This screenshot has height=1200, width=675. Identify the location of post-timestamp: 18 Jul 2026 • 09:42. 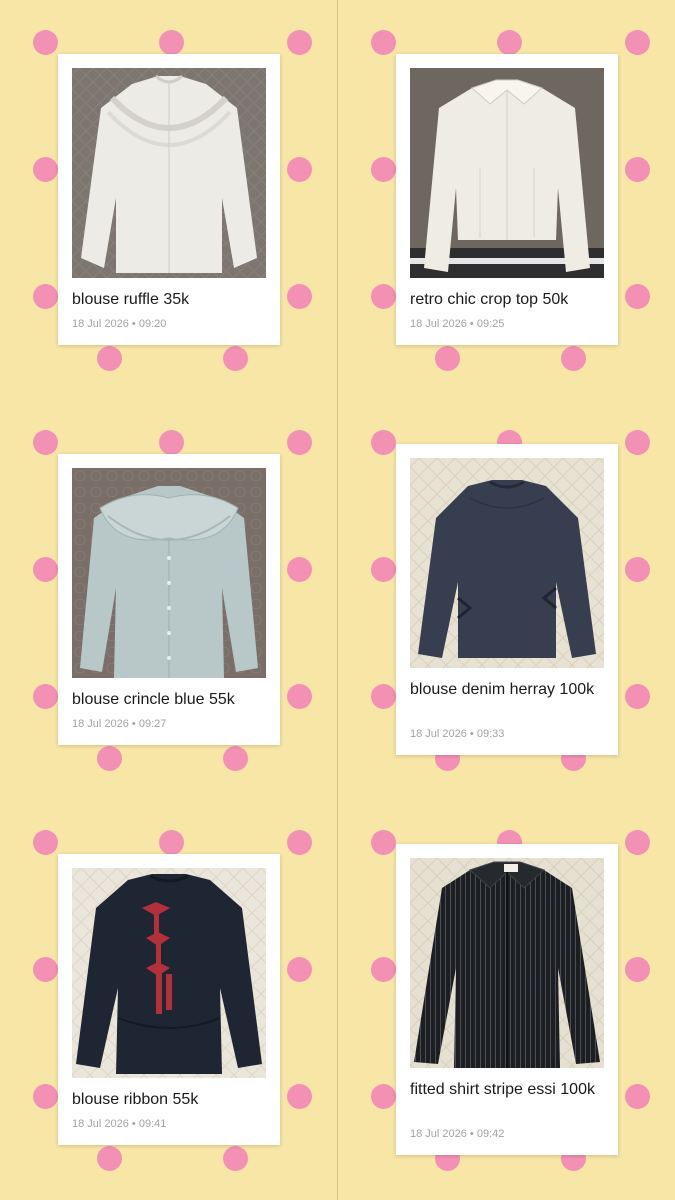
(457, 1134).